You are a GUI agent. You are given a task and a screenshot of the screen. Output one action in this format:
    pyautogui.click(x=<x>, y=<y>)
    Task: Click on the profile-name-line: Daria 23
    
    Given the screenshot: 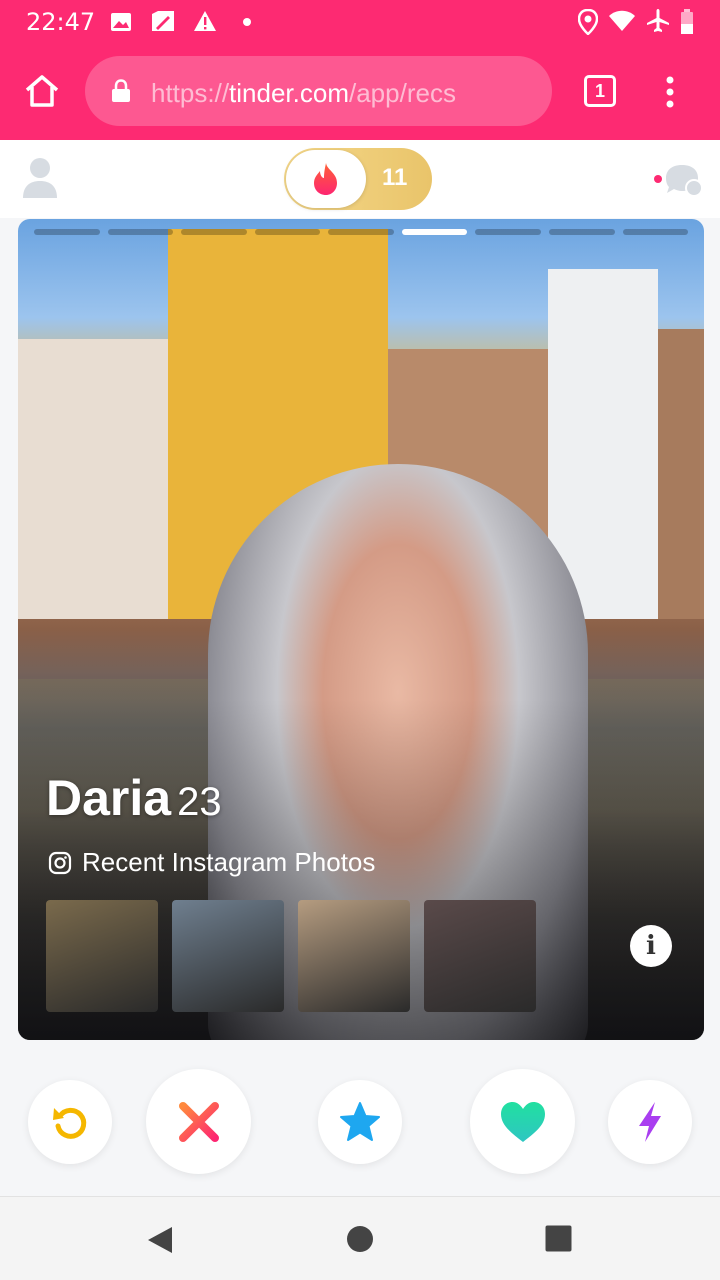 What is the action you would take?
    pyautogui.click(x=134, y=798)
    